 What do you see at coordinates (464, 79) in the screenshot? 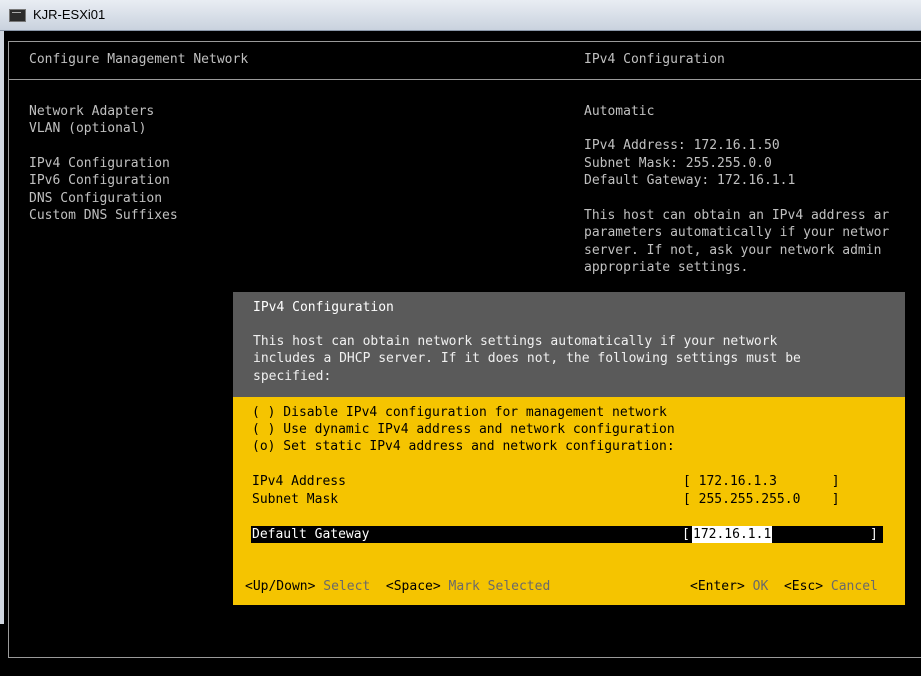
I see `console-header-separator` at bounding box center [464, 79].